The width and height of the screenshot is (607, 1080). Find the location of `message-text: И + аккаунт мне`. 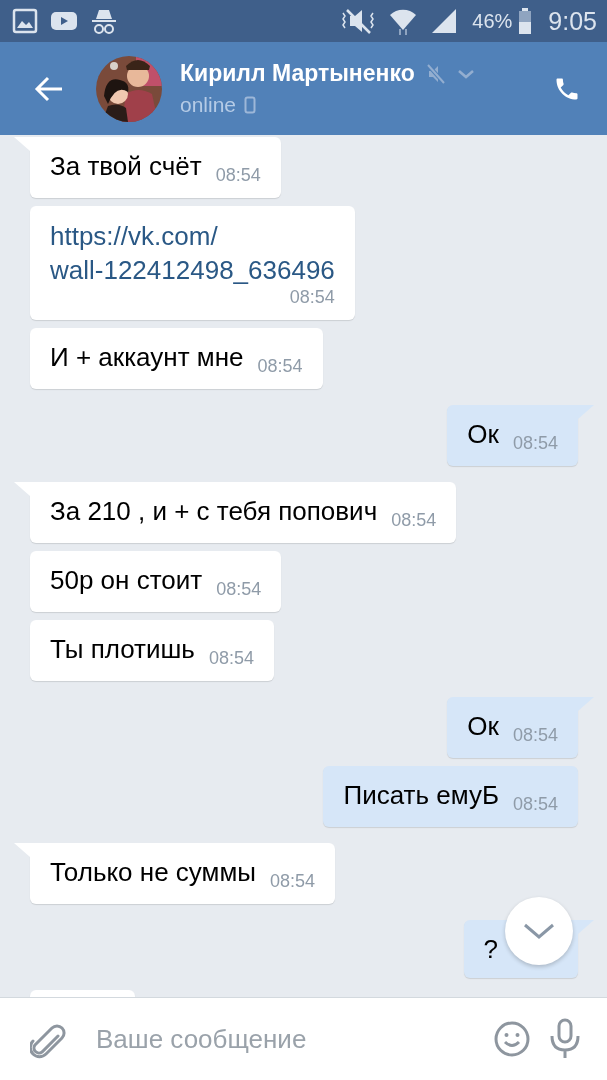

message-text: И + аккаунт мне is located at coordinates (147, 357).